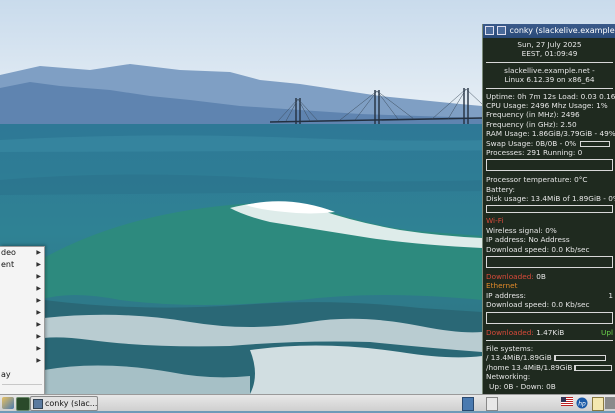 This screenshot has height=413, width=615. Describe the element at coordinates (610, 295) in the screenshot. I see `eth-ip-value: 1` at that location.